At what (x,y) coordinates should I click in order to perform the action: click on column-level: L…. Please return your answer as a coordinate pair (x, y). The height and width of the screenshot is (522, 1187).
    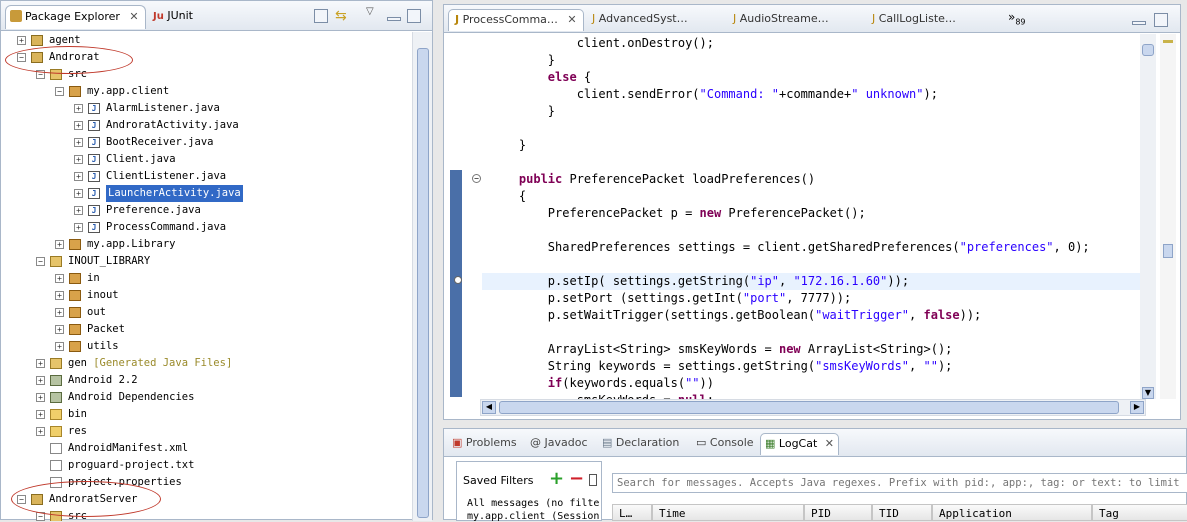
    Looking at the image, I should click on (632, 512).